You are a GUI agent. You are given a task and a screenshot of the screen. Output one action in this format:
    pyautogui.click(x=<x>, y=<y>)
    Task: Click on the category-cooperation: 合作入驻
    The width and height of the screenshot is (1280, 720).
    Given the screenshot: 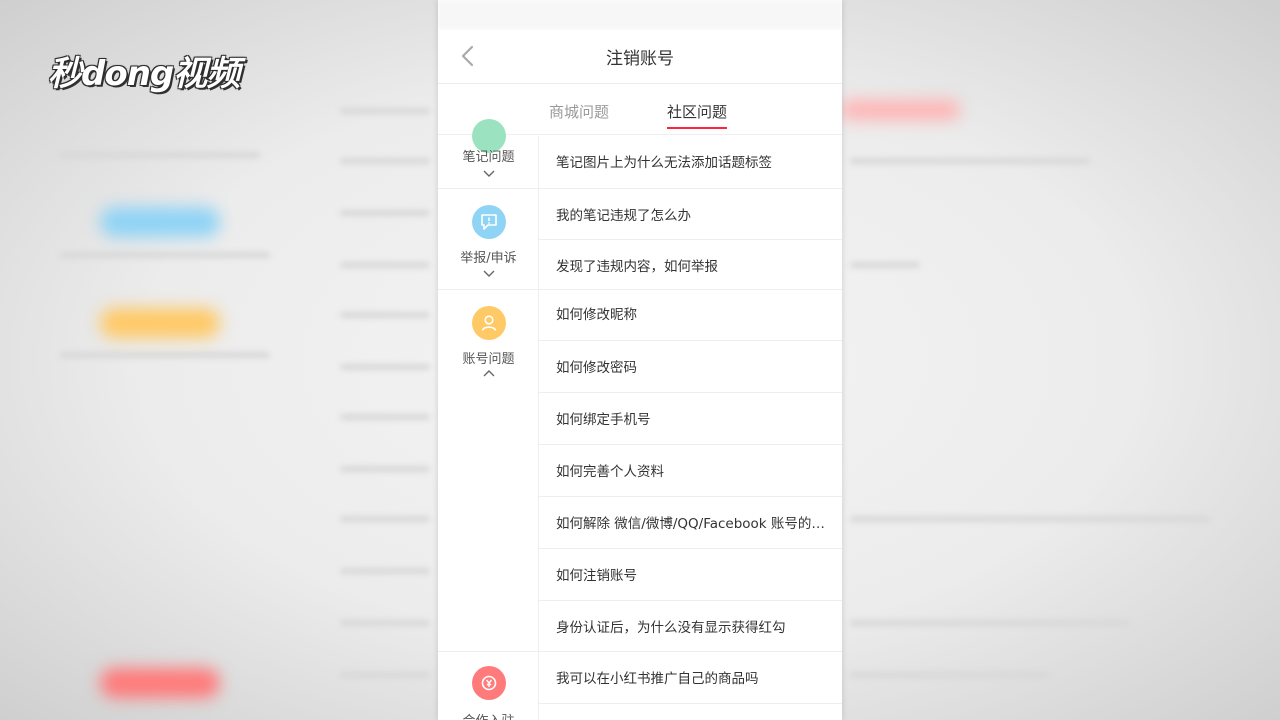 What is the action you would take?
    pyautogui.click(x=488, y=686)
    